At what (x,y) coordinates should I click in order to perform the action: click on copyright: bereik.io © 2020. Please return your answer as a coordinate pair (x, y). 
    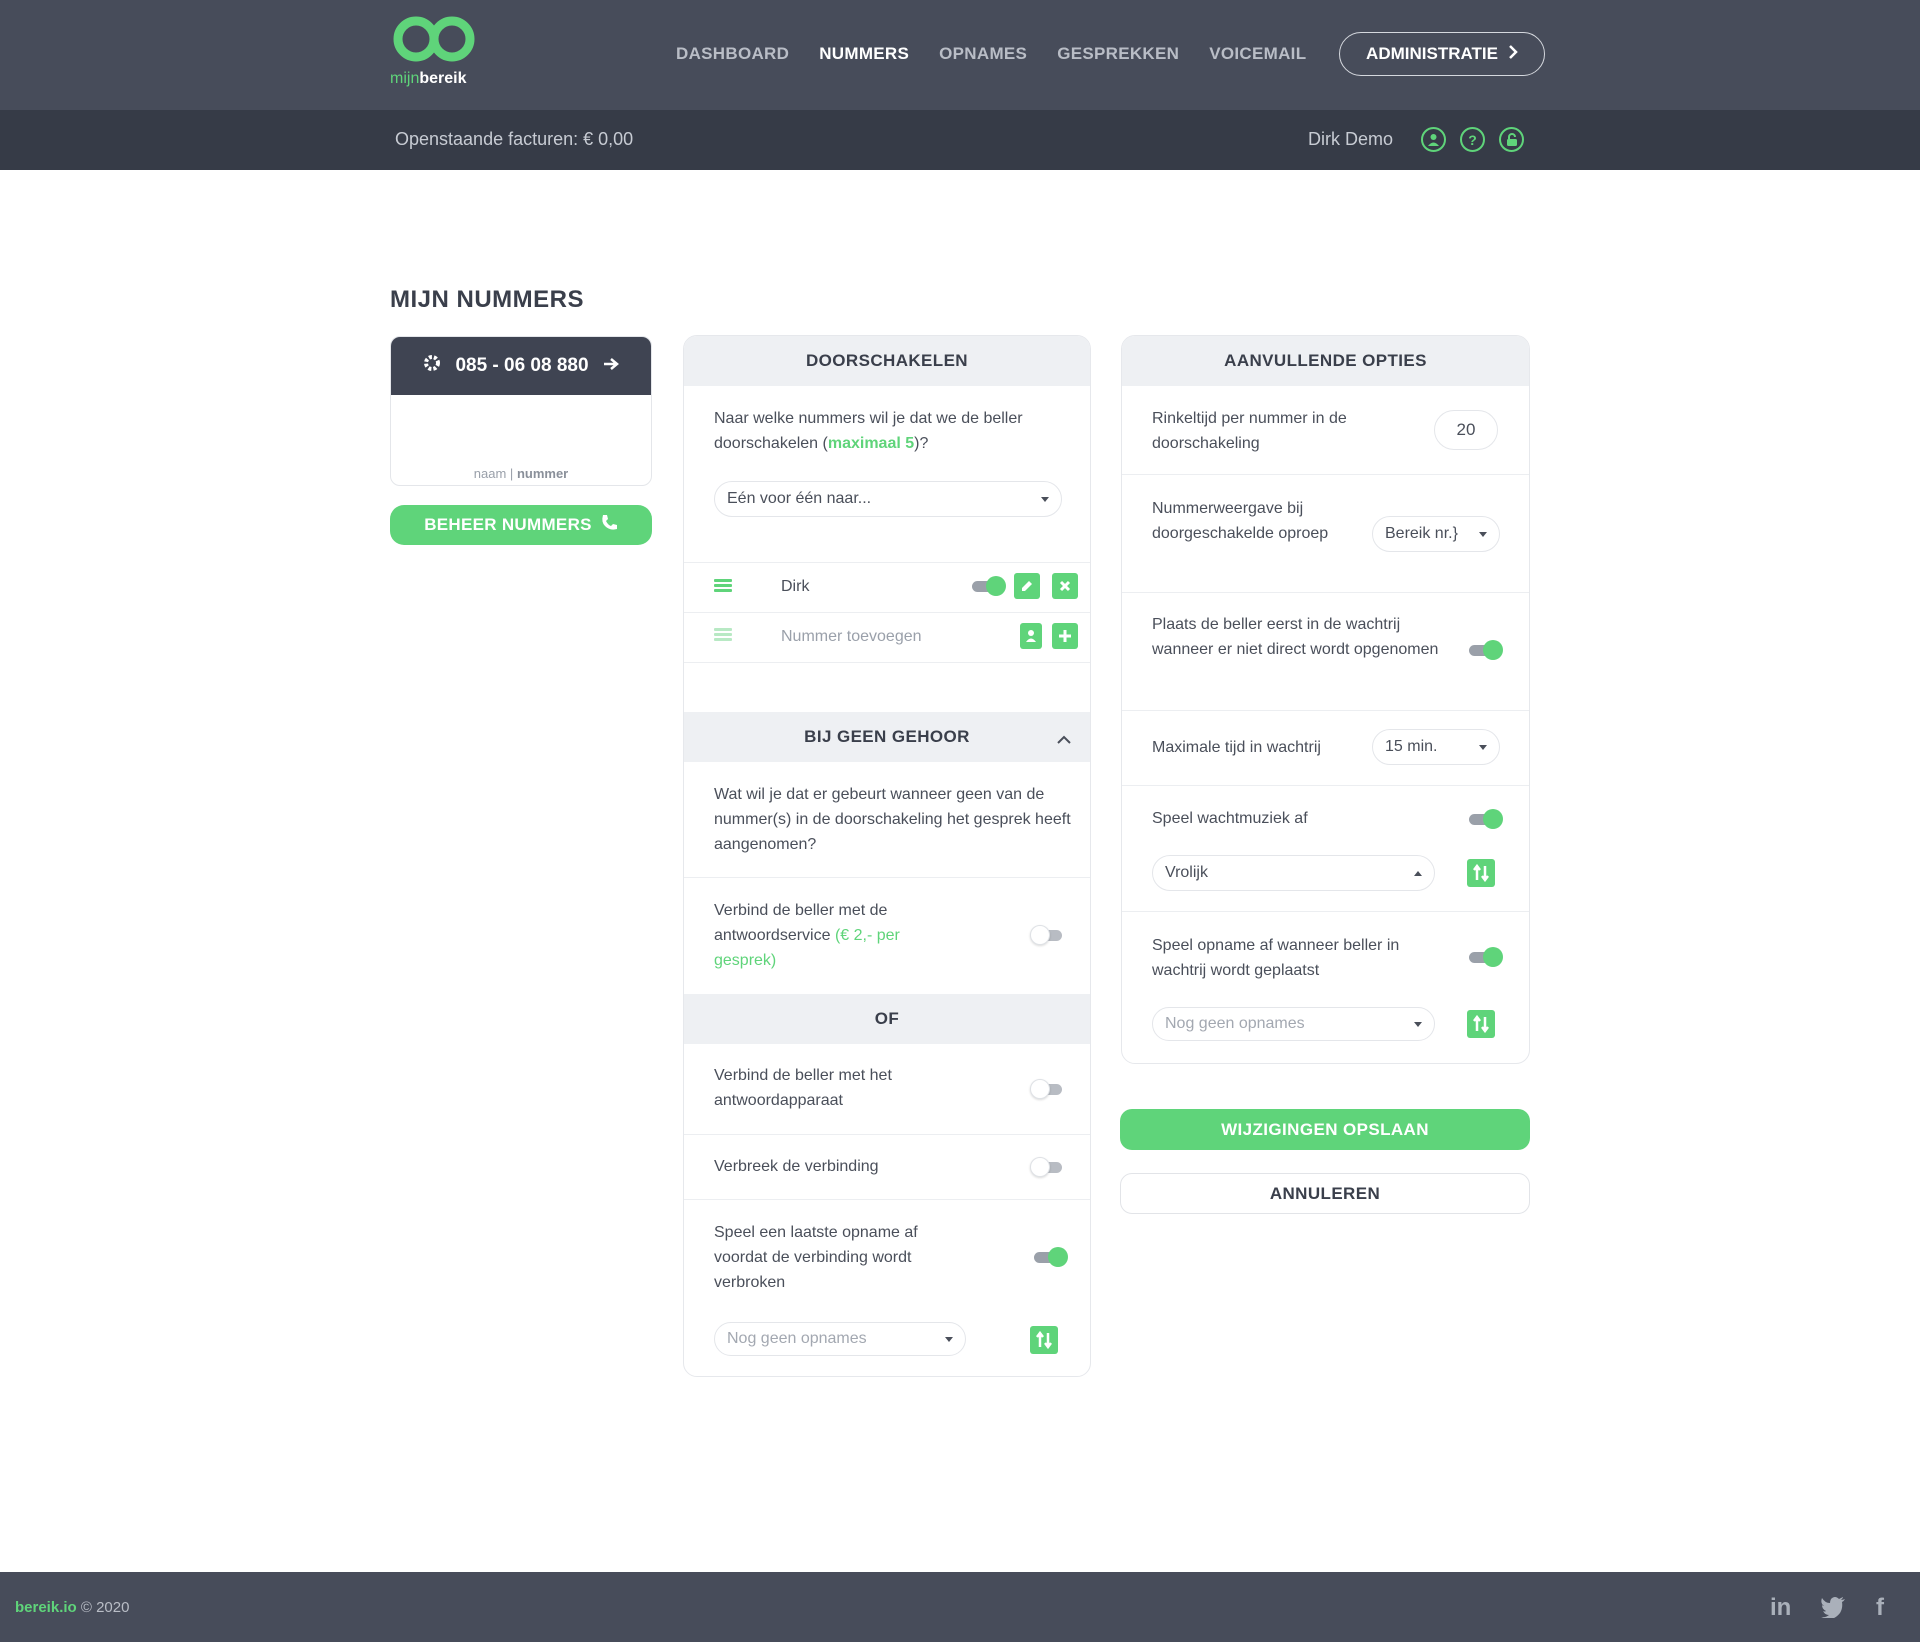
    Looking at the image, I should click on (72, 1607).